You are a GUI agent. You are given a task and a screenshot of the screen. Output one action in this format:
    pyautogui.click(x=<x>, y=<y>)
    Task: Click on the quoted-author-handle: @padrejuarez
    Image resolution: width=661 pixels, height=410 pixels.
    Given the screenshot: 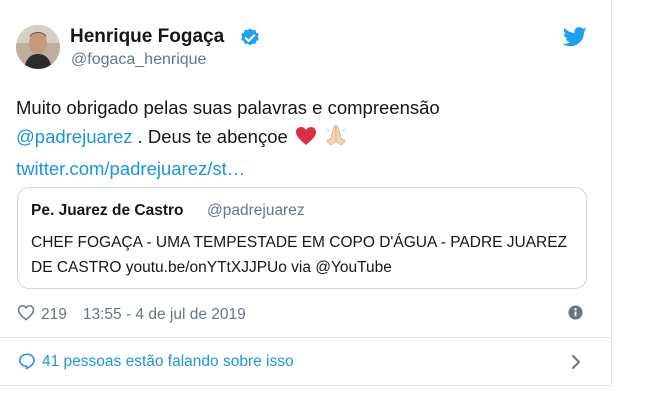 What is the action you would take?
    pyautogui.click(x=256, y=210)
    